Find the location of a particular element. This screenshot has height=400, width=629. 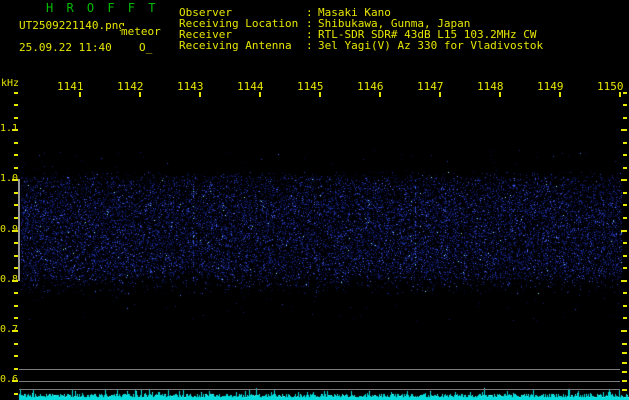

x-tick-label: 1141 is located at coordinates (70, 86).